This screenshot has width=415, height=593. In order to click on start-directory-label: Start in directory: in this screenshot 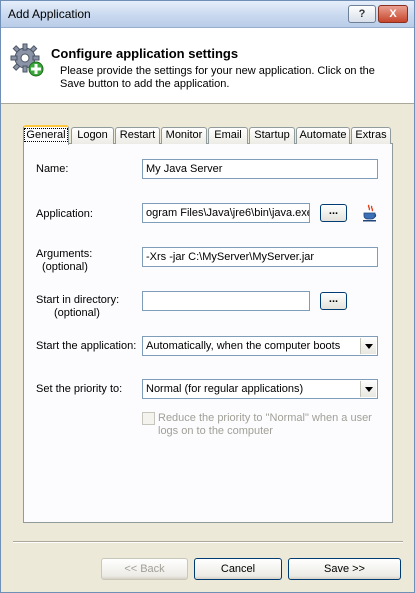, I will do `click(78, 300)`.